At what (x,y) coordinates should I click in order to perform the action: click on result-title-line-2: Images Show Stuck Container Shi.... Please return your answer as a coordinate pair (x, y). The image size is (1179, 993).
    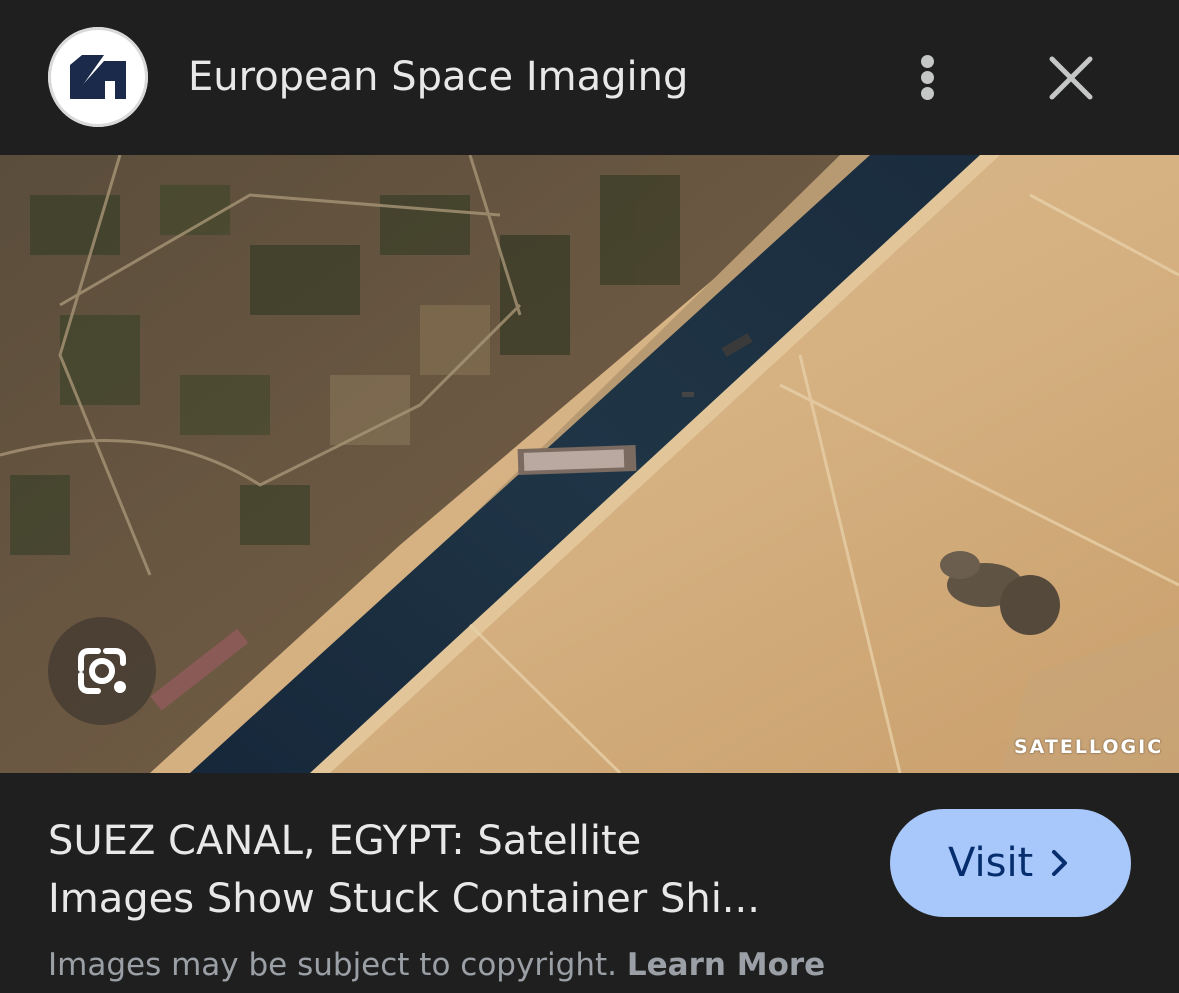
    Looking at the image, I should click on (404, 899).